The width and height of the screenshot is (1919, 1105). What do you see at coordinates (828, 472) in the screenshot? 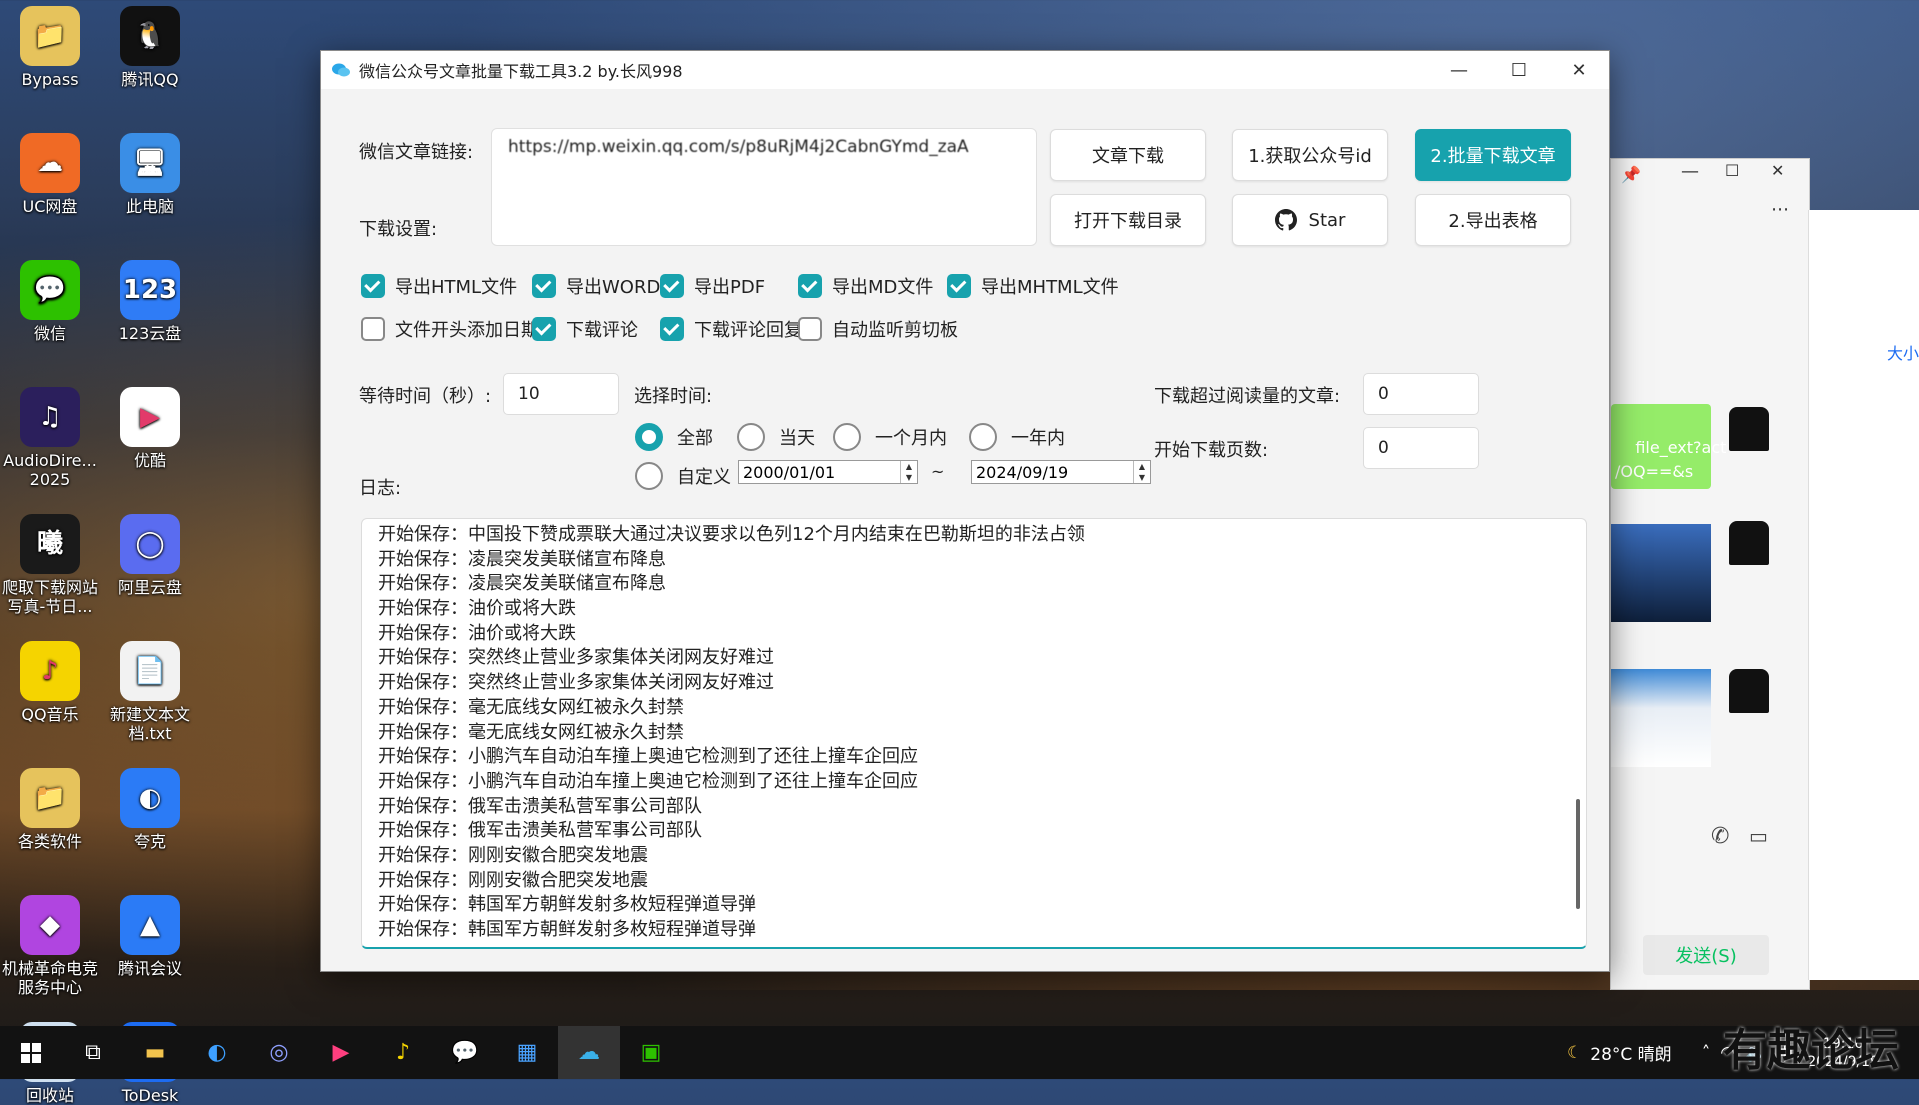
I see `date-from-field: 2000/01/01 ▲ ▼` at bounding box center [828, 472].